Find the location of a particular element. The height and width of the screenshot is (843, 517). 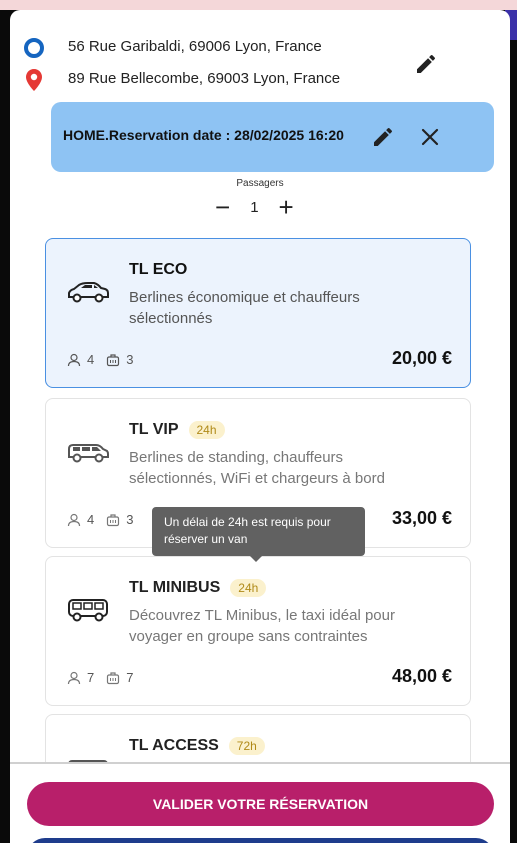

vehicle-price: 48,00 € is located at coordinates (421, 676).